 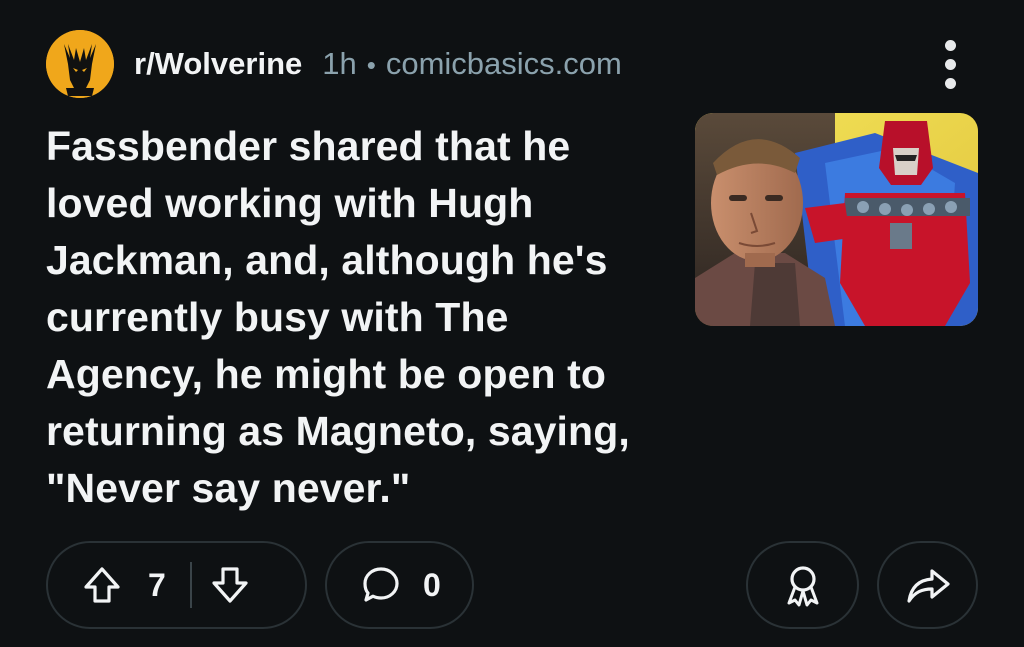 I want to click on post-thumbnail, so click(x=836, y=219).